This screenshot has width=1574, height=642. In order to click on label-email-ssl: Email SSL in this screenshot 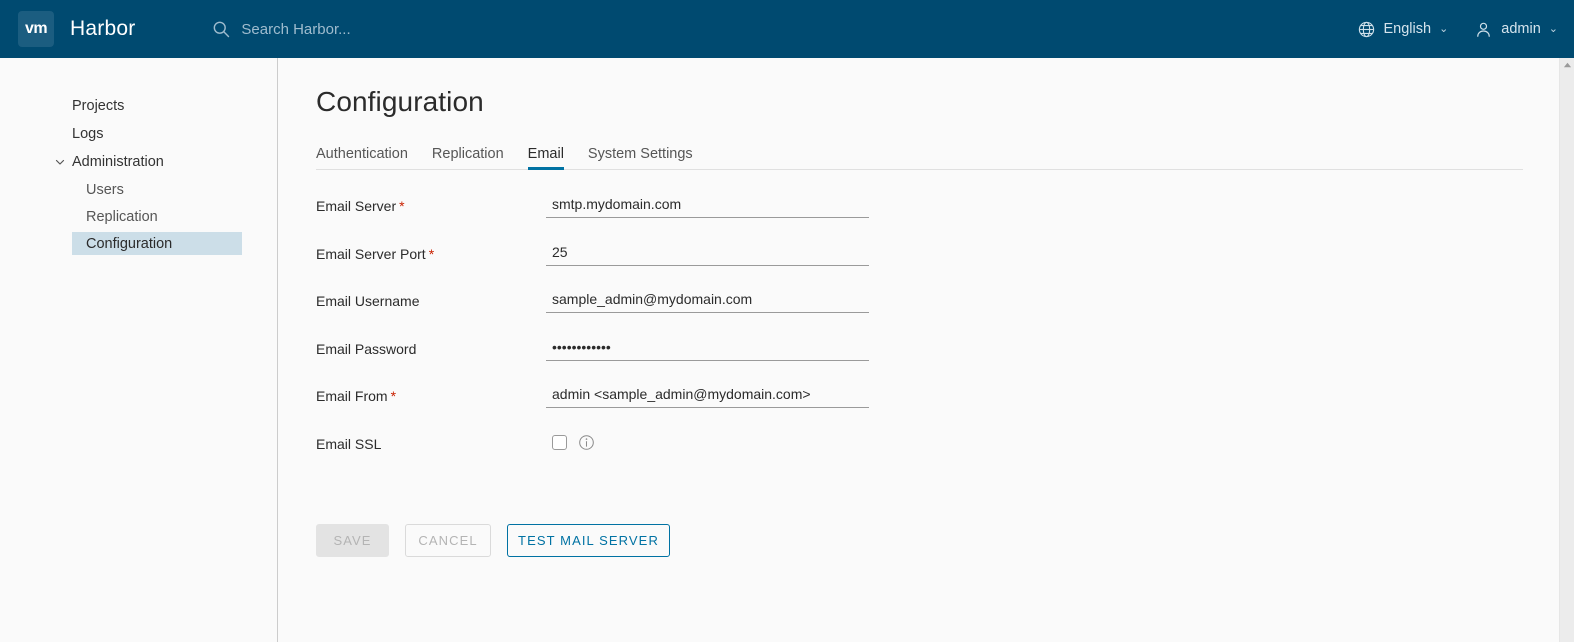, I will do `click(431, 442)`.